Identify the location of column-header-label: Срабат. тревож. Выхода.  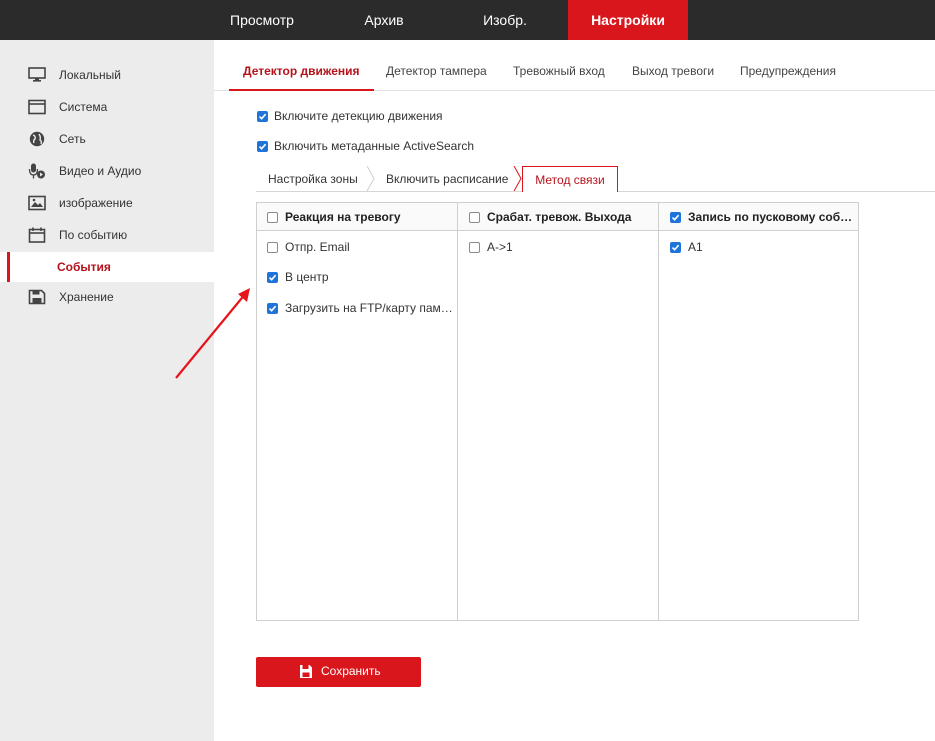
(559, 217).